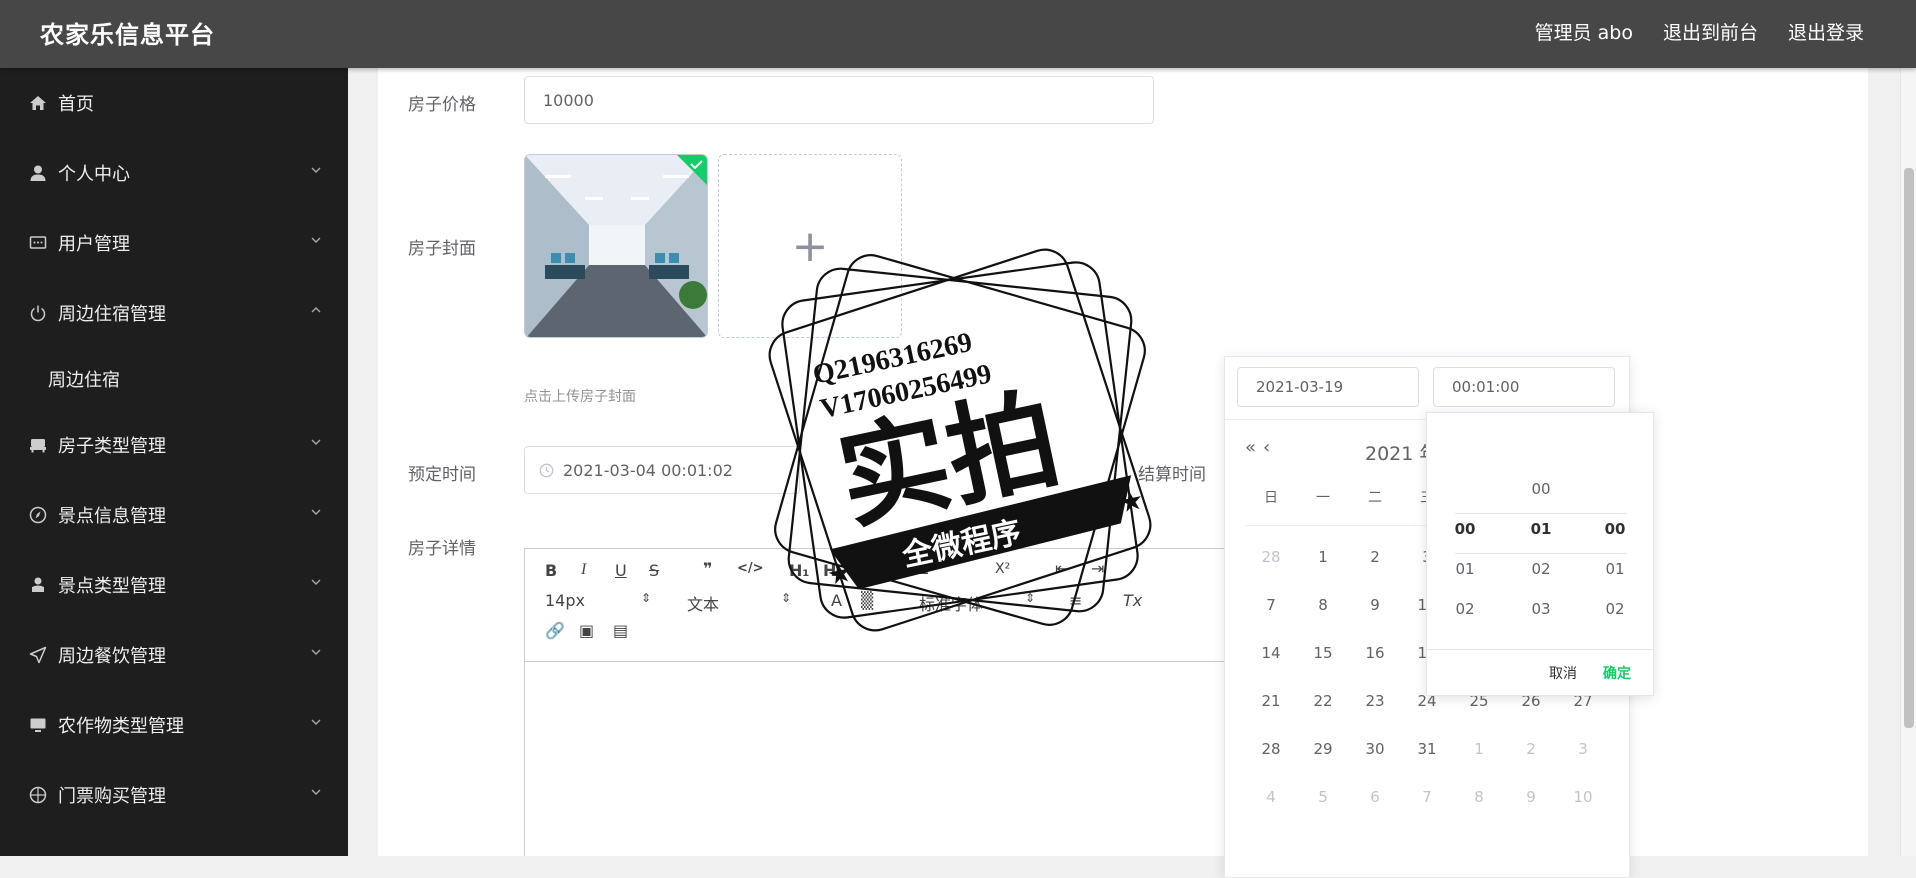 The image size is (1916, 878). I want to click on chevron-down-icon: ⇕, so click(646, 598).